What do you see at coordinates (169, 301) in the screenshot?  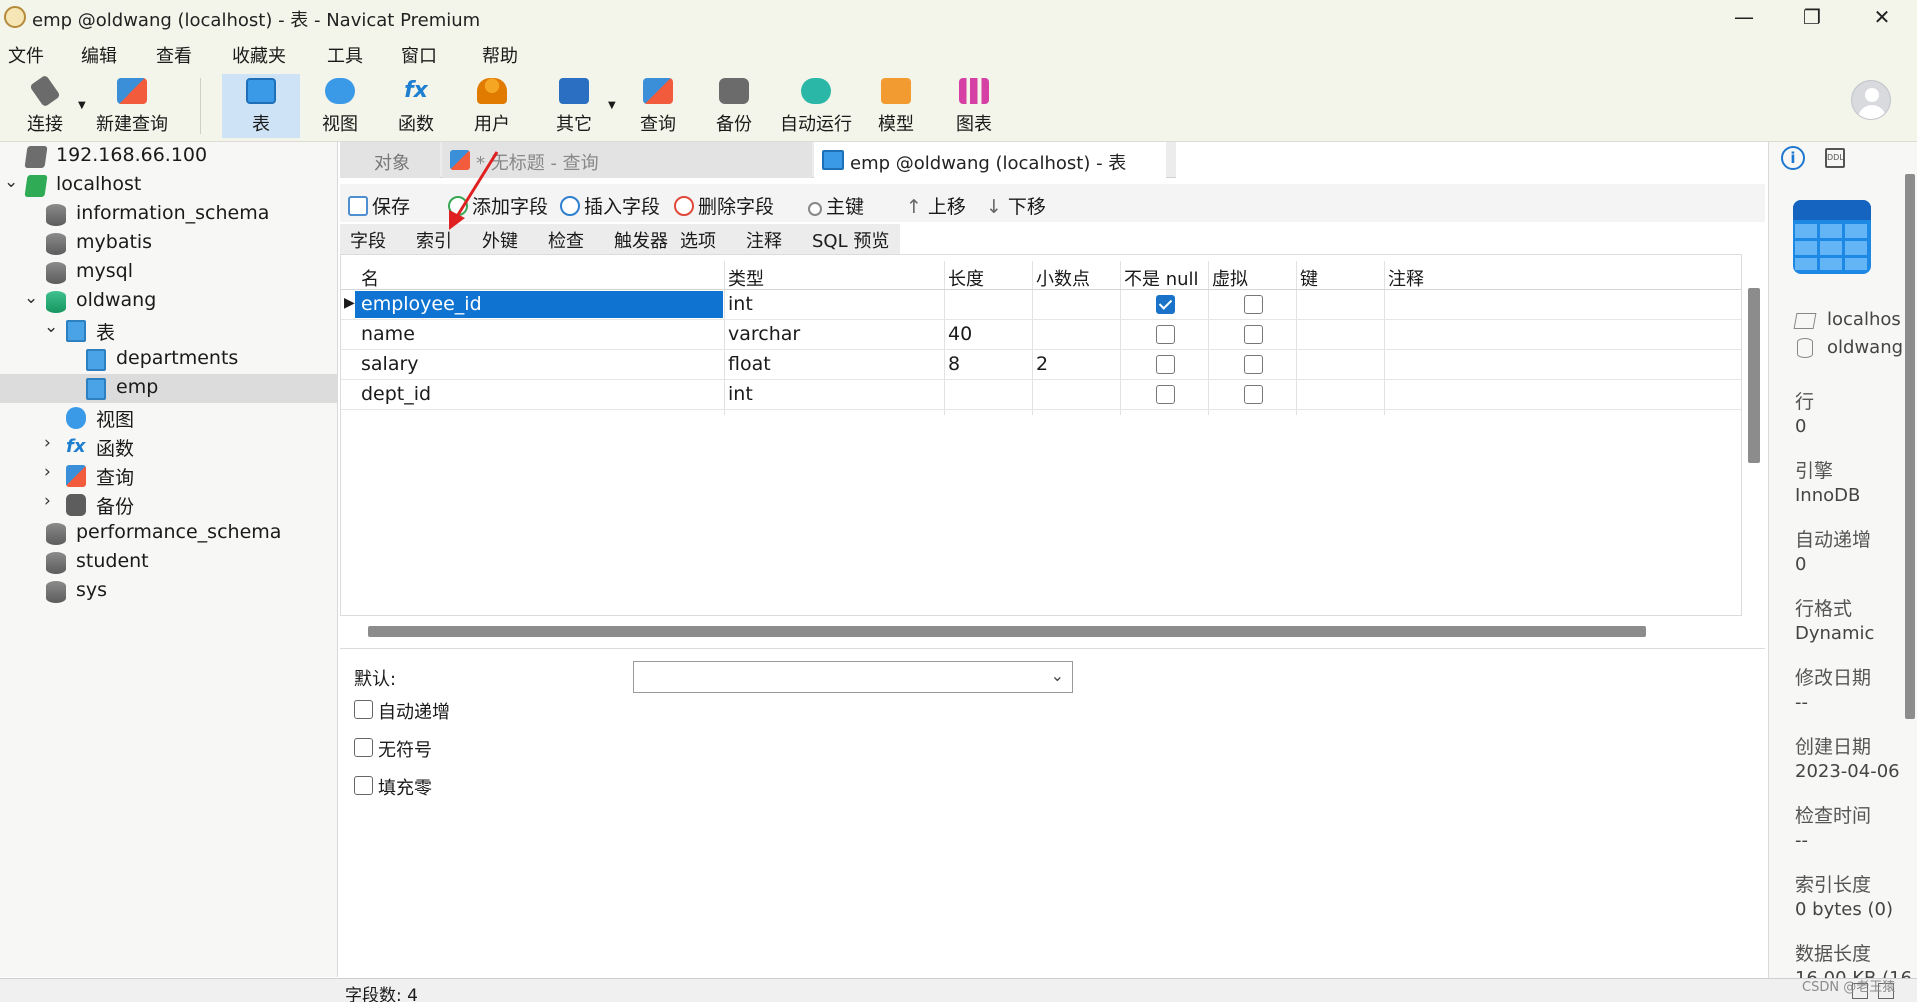 I see `tree-item-oldwang: ⌄ oldwang` at bounding box center [169, 301].